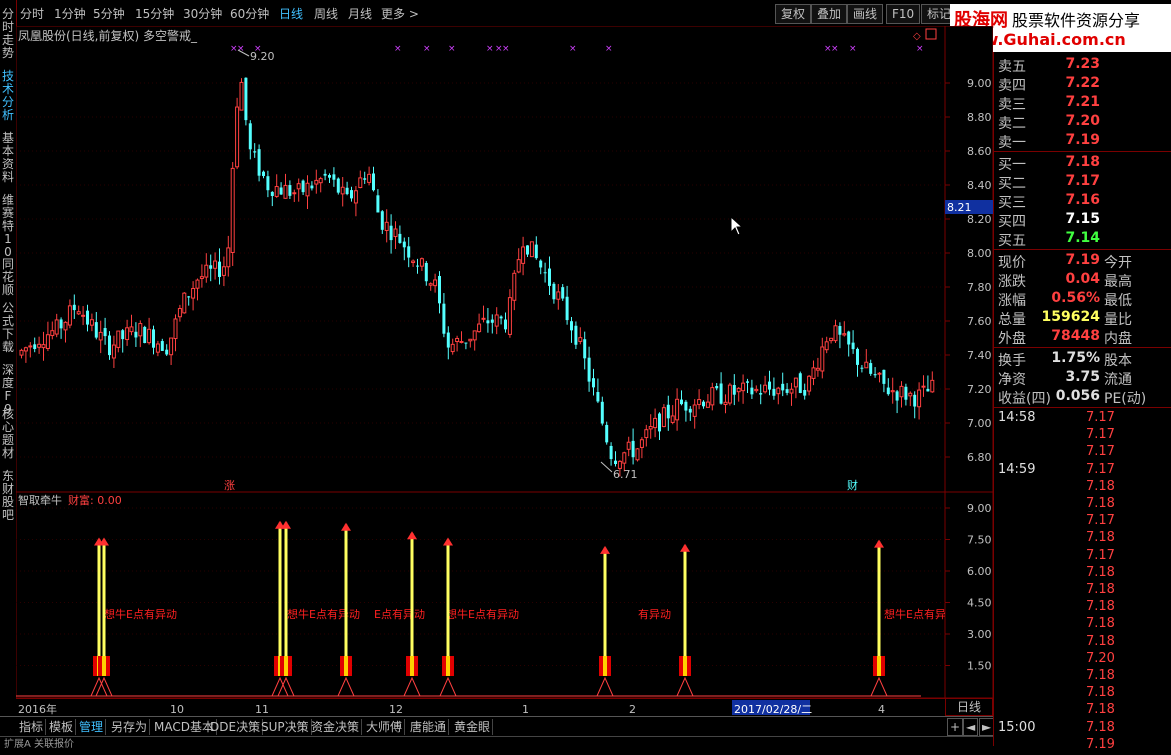  Describe the element at coordinates (1012, 67) in the screenshot. I see `sell-level-label: 卖五` at that location.